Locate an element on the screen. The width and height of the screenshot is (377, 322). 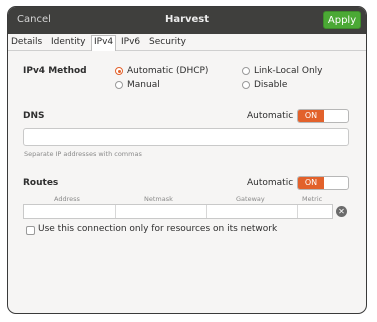
radio-disable is located at coordinates (246, 85).